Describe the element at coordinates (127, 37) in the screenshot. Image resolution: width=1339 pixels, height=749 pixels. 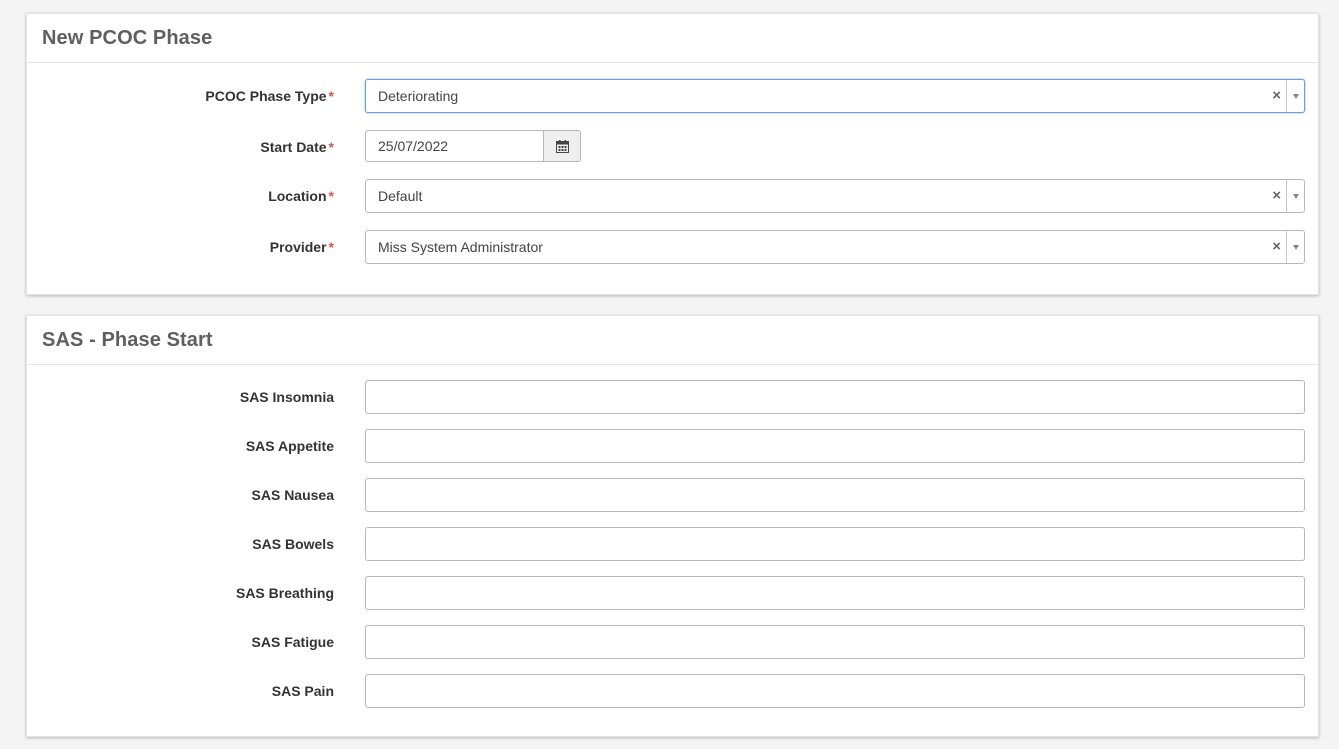
I see `panel-title: New PCOC Phase` at that location.